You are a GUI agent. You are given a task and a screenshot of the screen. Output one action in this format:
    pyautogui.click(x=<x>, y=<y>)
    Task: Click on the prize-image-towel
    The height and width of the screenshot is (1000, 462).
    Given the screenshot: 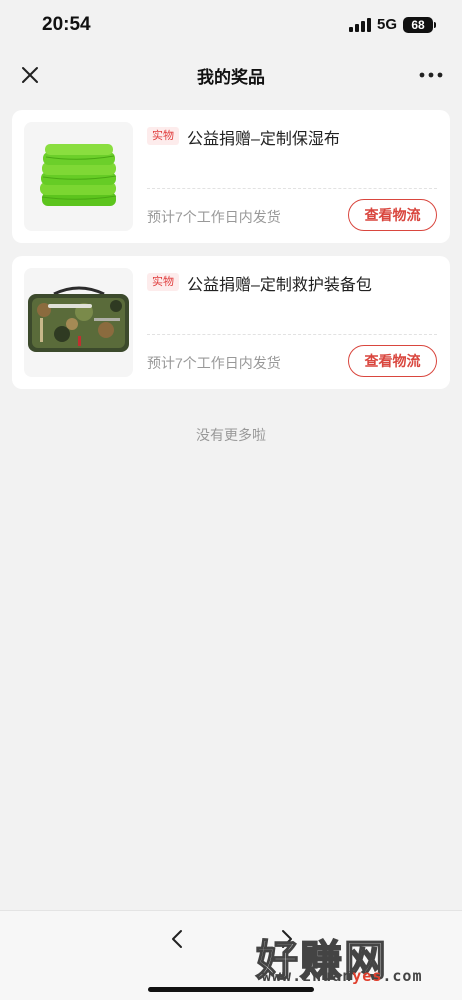 What is the action you would take?
    pyautogui.click(x=78, y=176)
    